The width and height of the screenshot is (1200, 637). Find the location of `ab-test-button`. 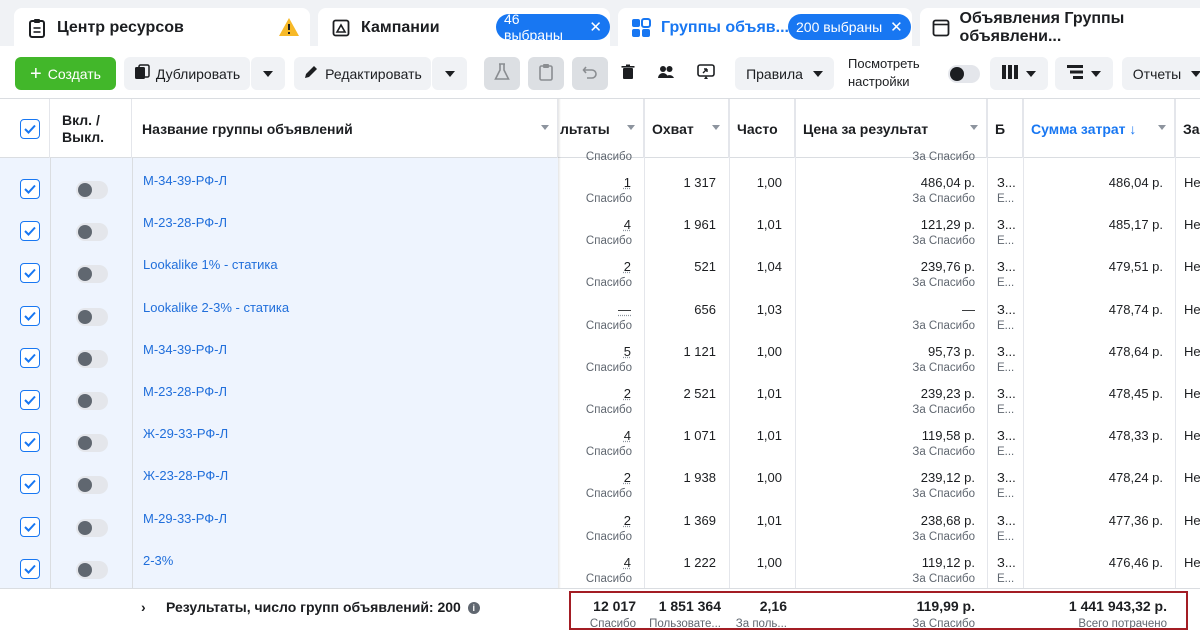

ab-test-button is located at coordinates (502, 73).